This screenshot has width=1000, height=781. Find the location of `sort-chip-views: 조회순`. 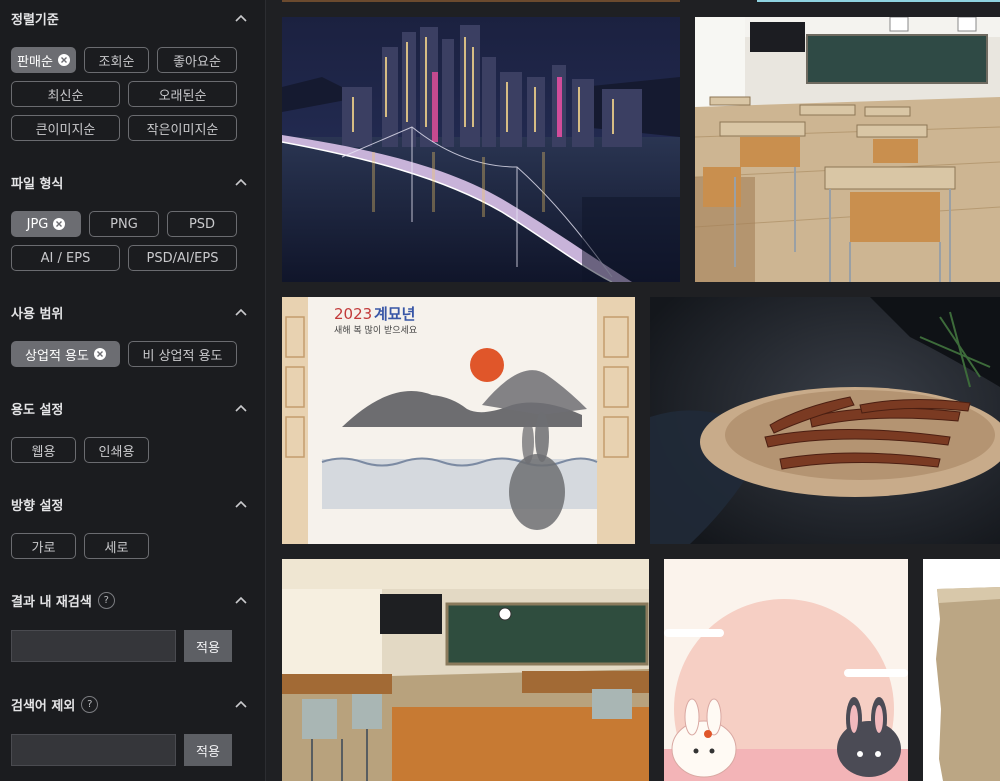

sort-chip-views: 조회순 is located at coordinates (116, 60).